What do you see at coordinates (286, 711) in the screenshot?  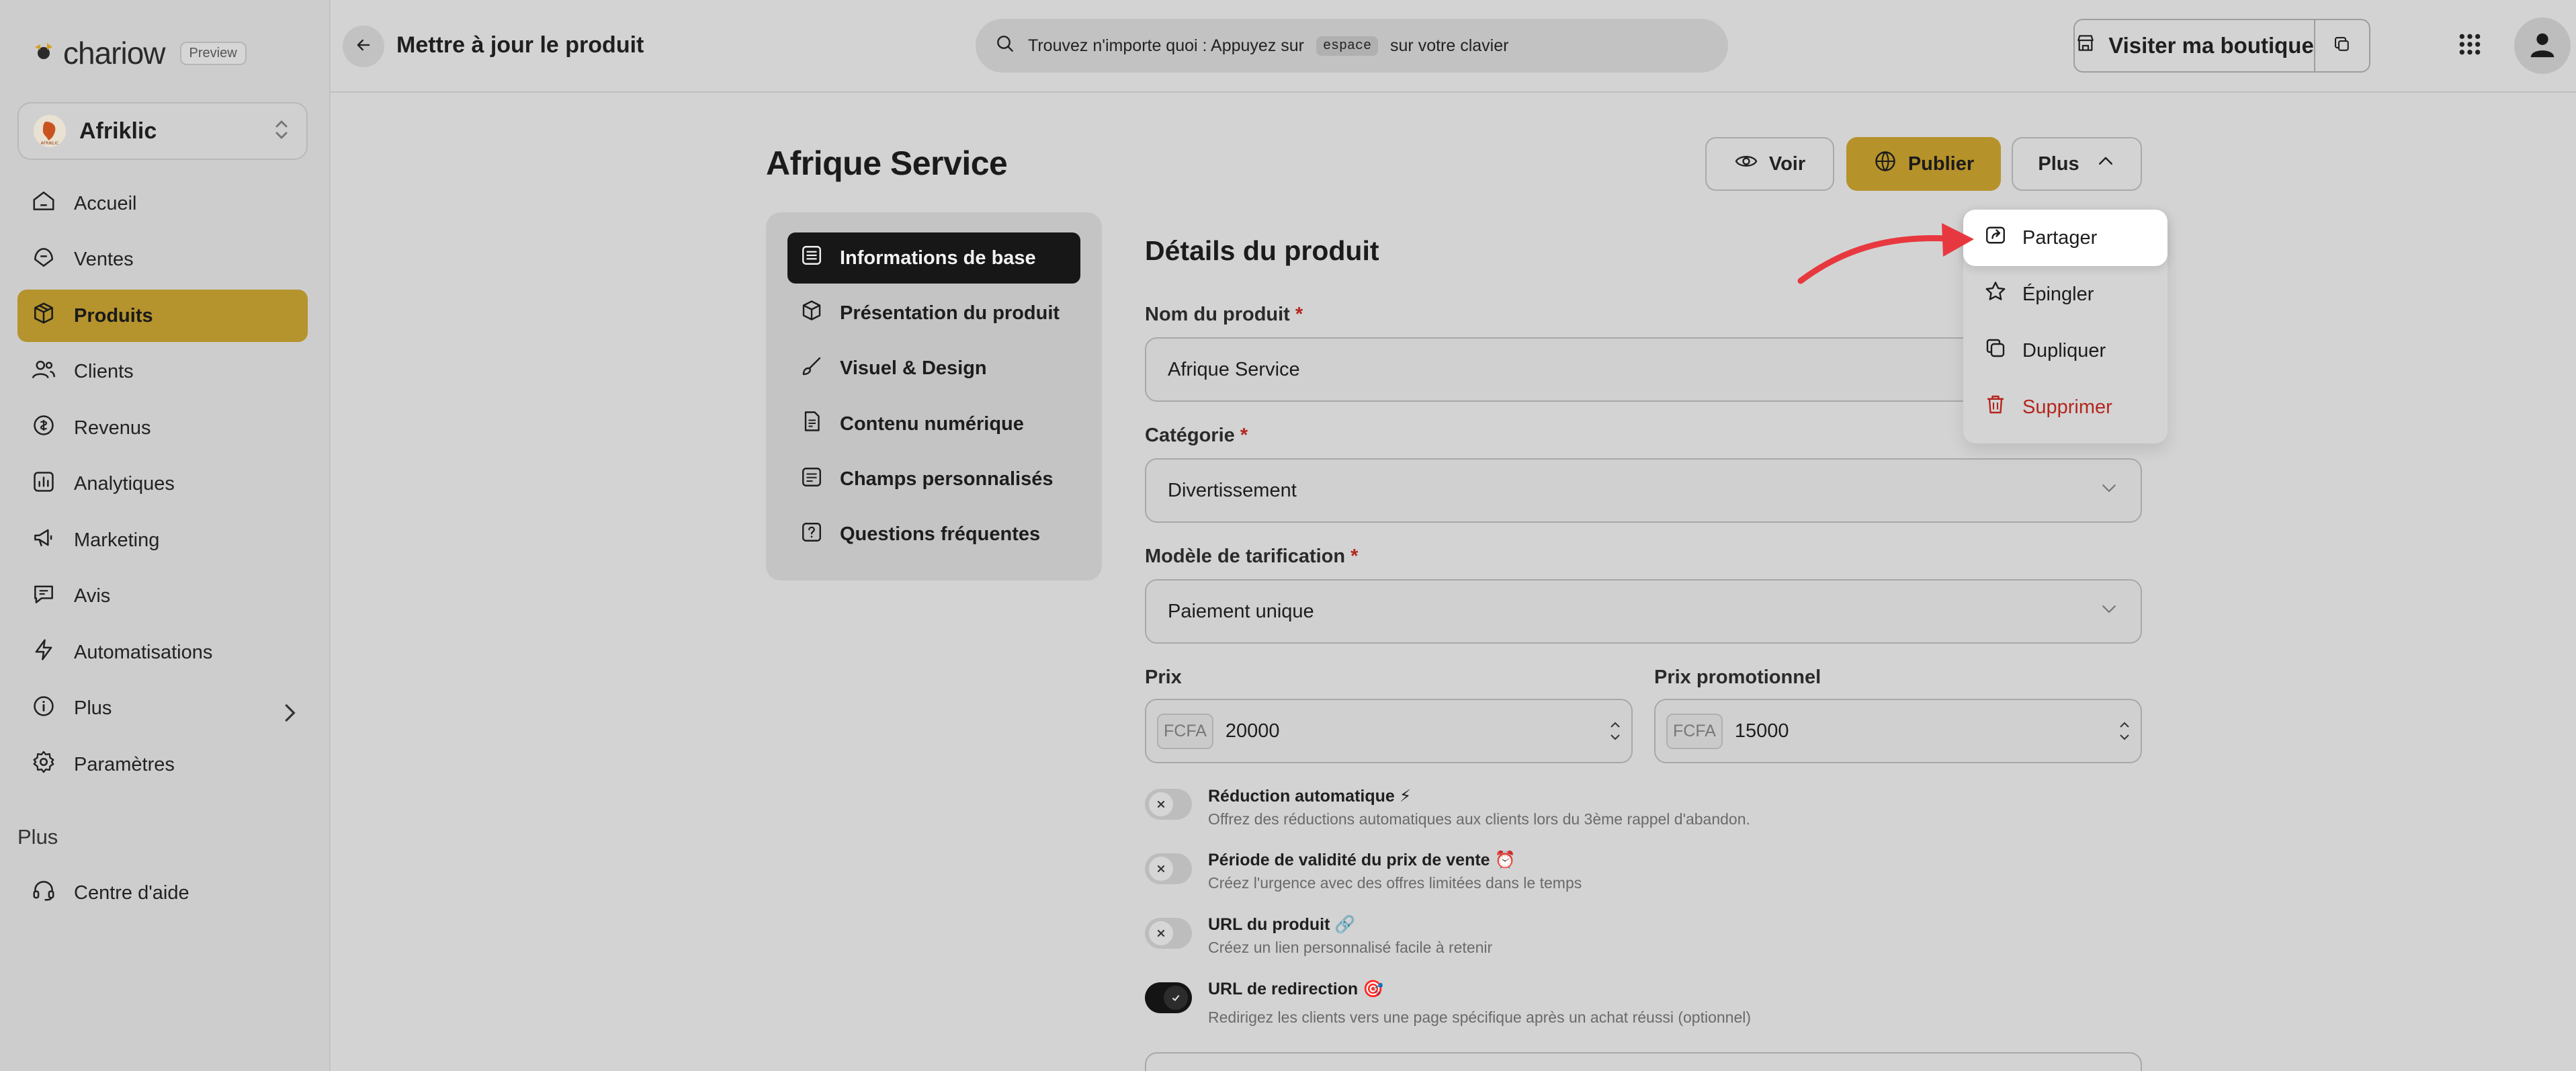 I see `chevron-right-icon` at bounding box center [286, 711].